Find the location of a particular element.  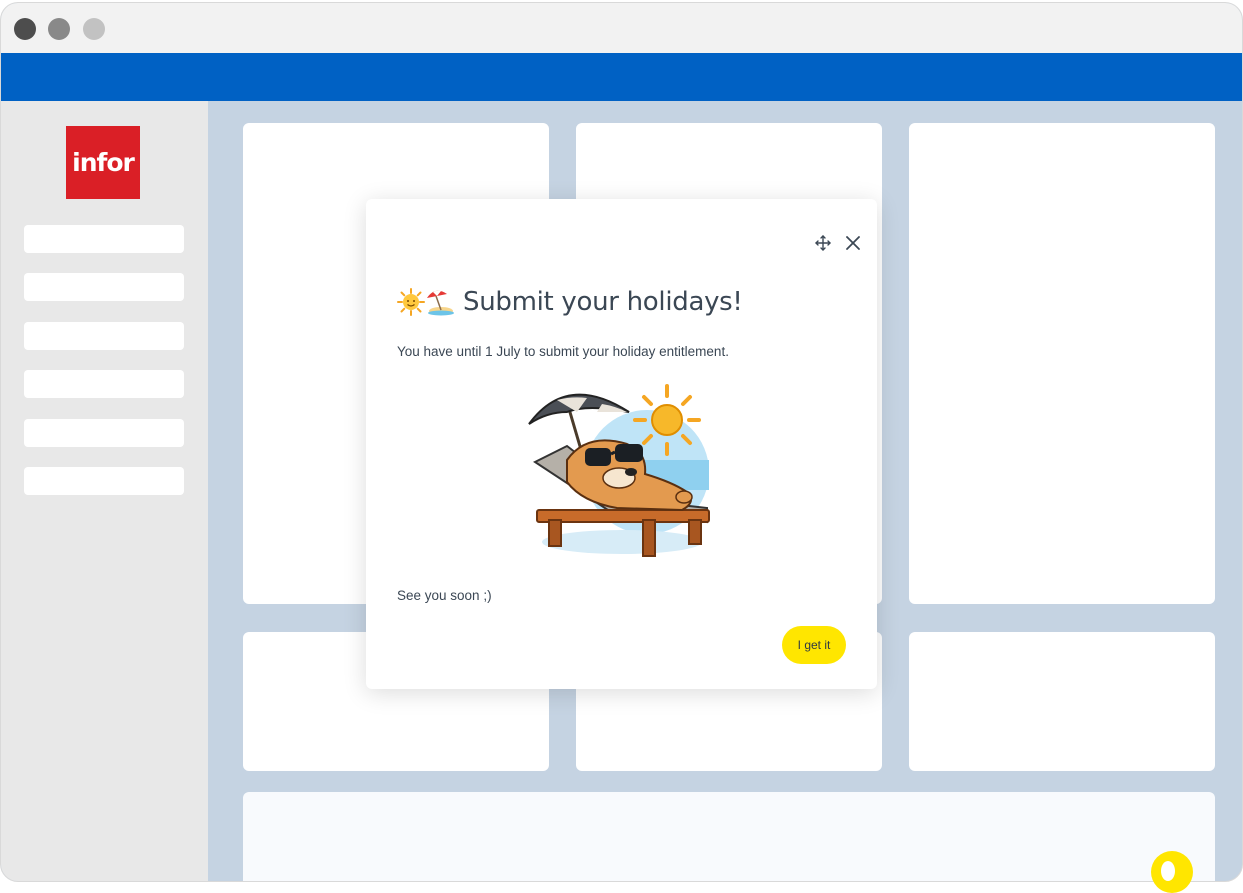

dashboard-card-wide is located at coordinates (729, 836).